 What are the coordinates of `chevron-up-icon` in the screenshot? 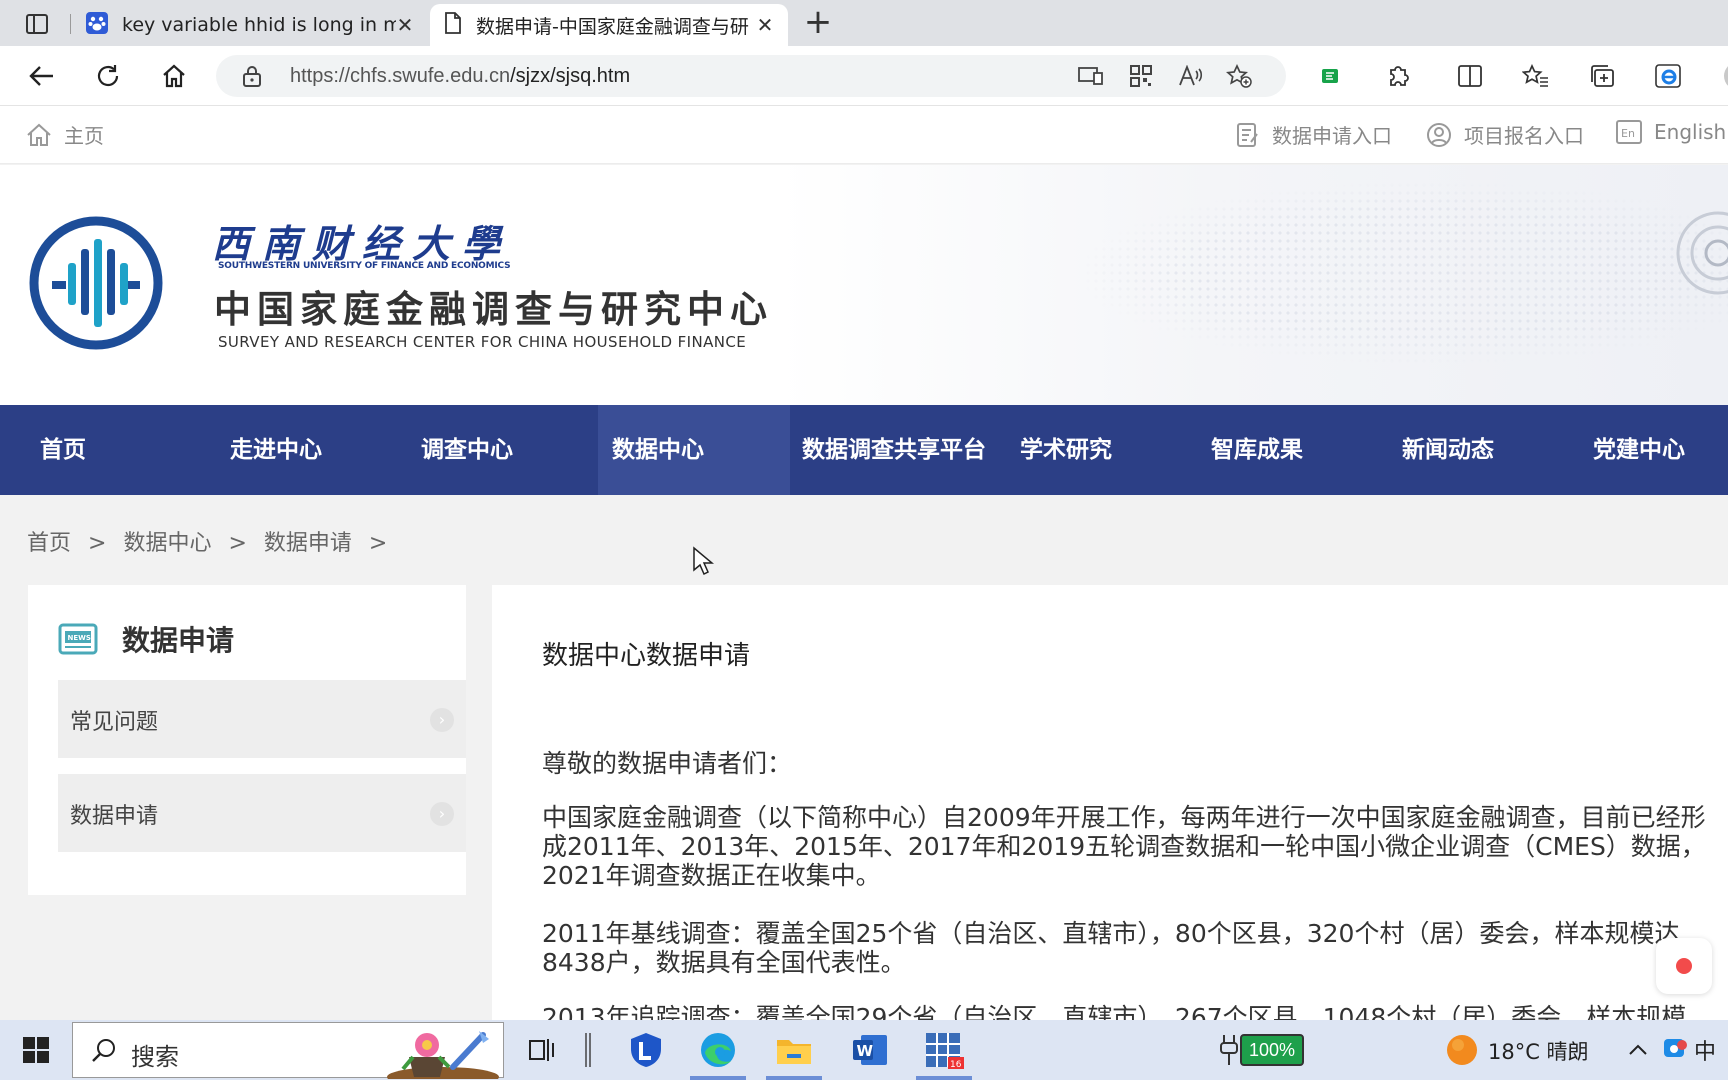 It's located at (1638, 1050).